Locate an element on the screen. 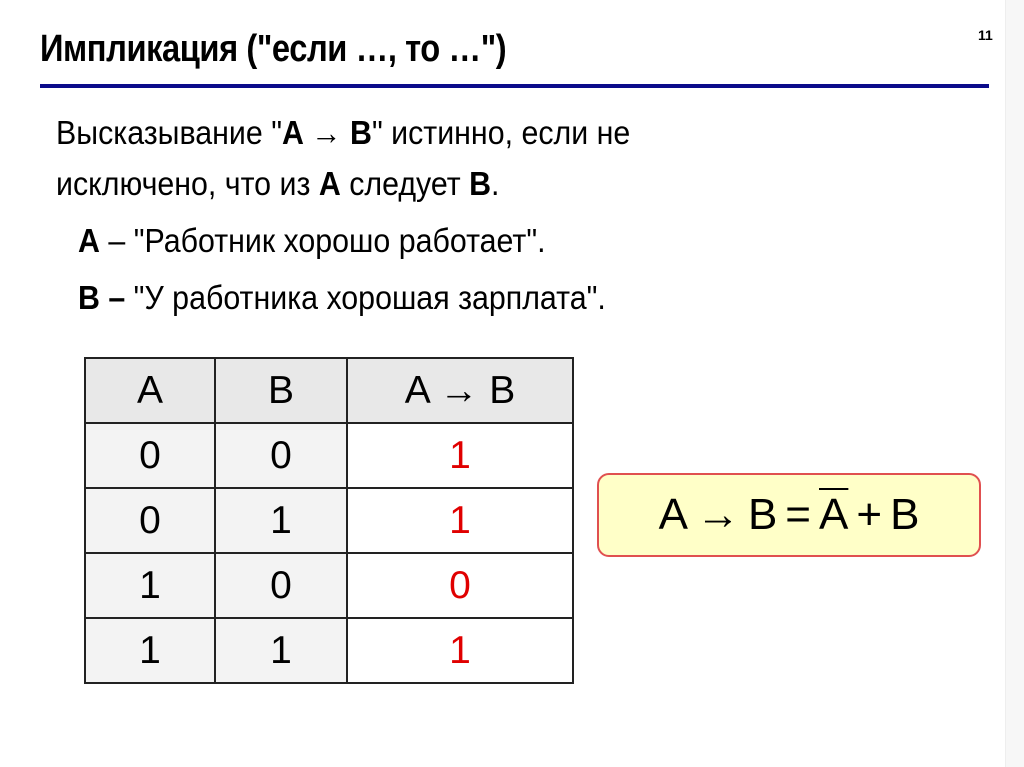 Image resolution: width=1024 pixels, height=767 pixels. var-a: A is located at coordinates (329, 183).